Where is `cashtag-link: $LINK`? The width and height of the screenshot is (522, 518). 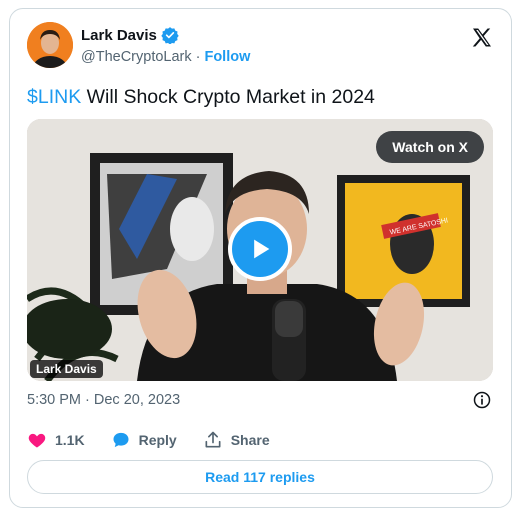 cashtag-link: $LINK is located at coordinates (54, 97).